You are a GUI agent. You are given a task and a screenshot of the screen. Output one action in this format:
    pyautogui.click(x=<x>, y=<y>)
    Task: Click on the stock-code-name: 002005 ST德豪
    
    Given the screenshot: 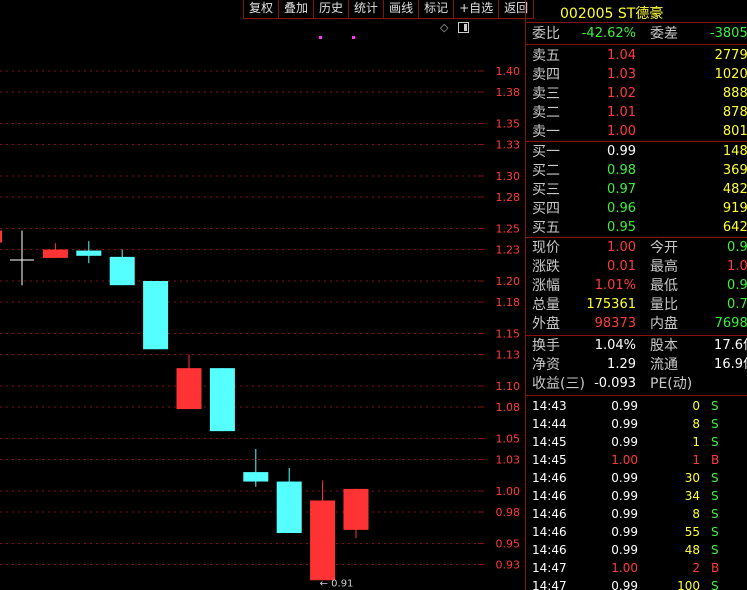 What is the action you would take?
    pyautogui.click(x=612, y=14)
    